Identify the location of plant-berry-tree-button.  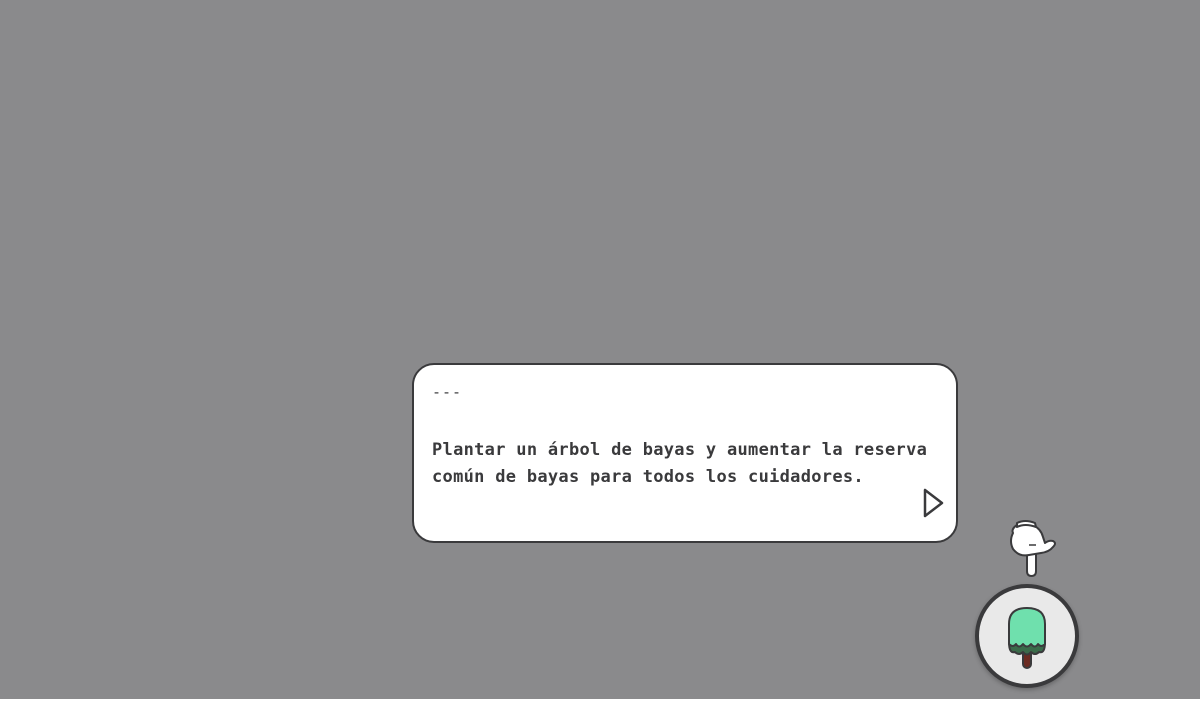
(1027, 636).